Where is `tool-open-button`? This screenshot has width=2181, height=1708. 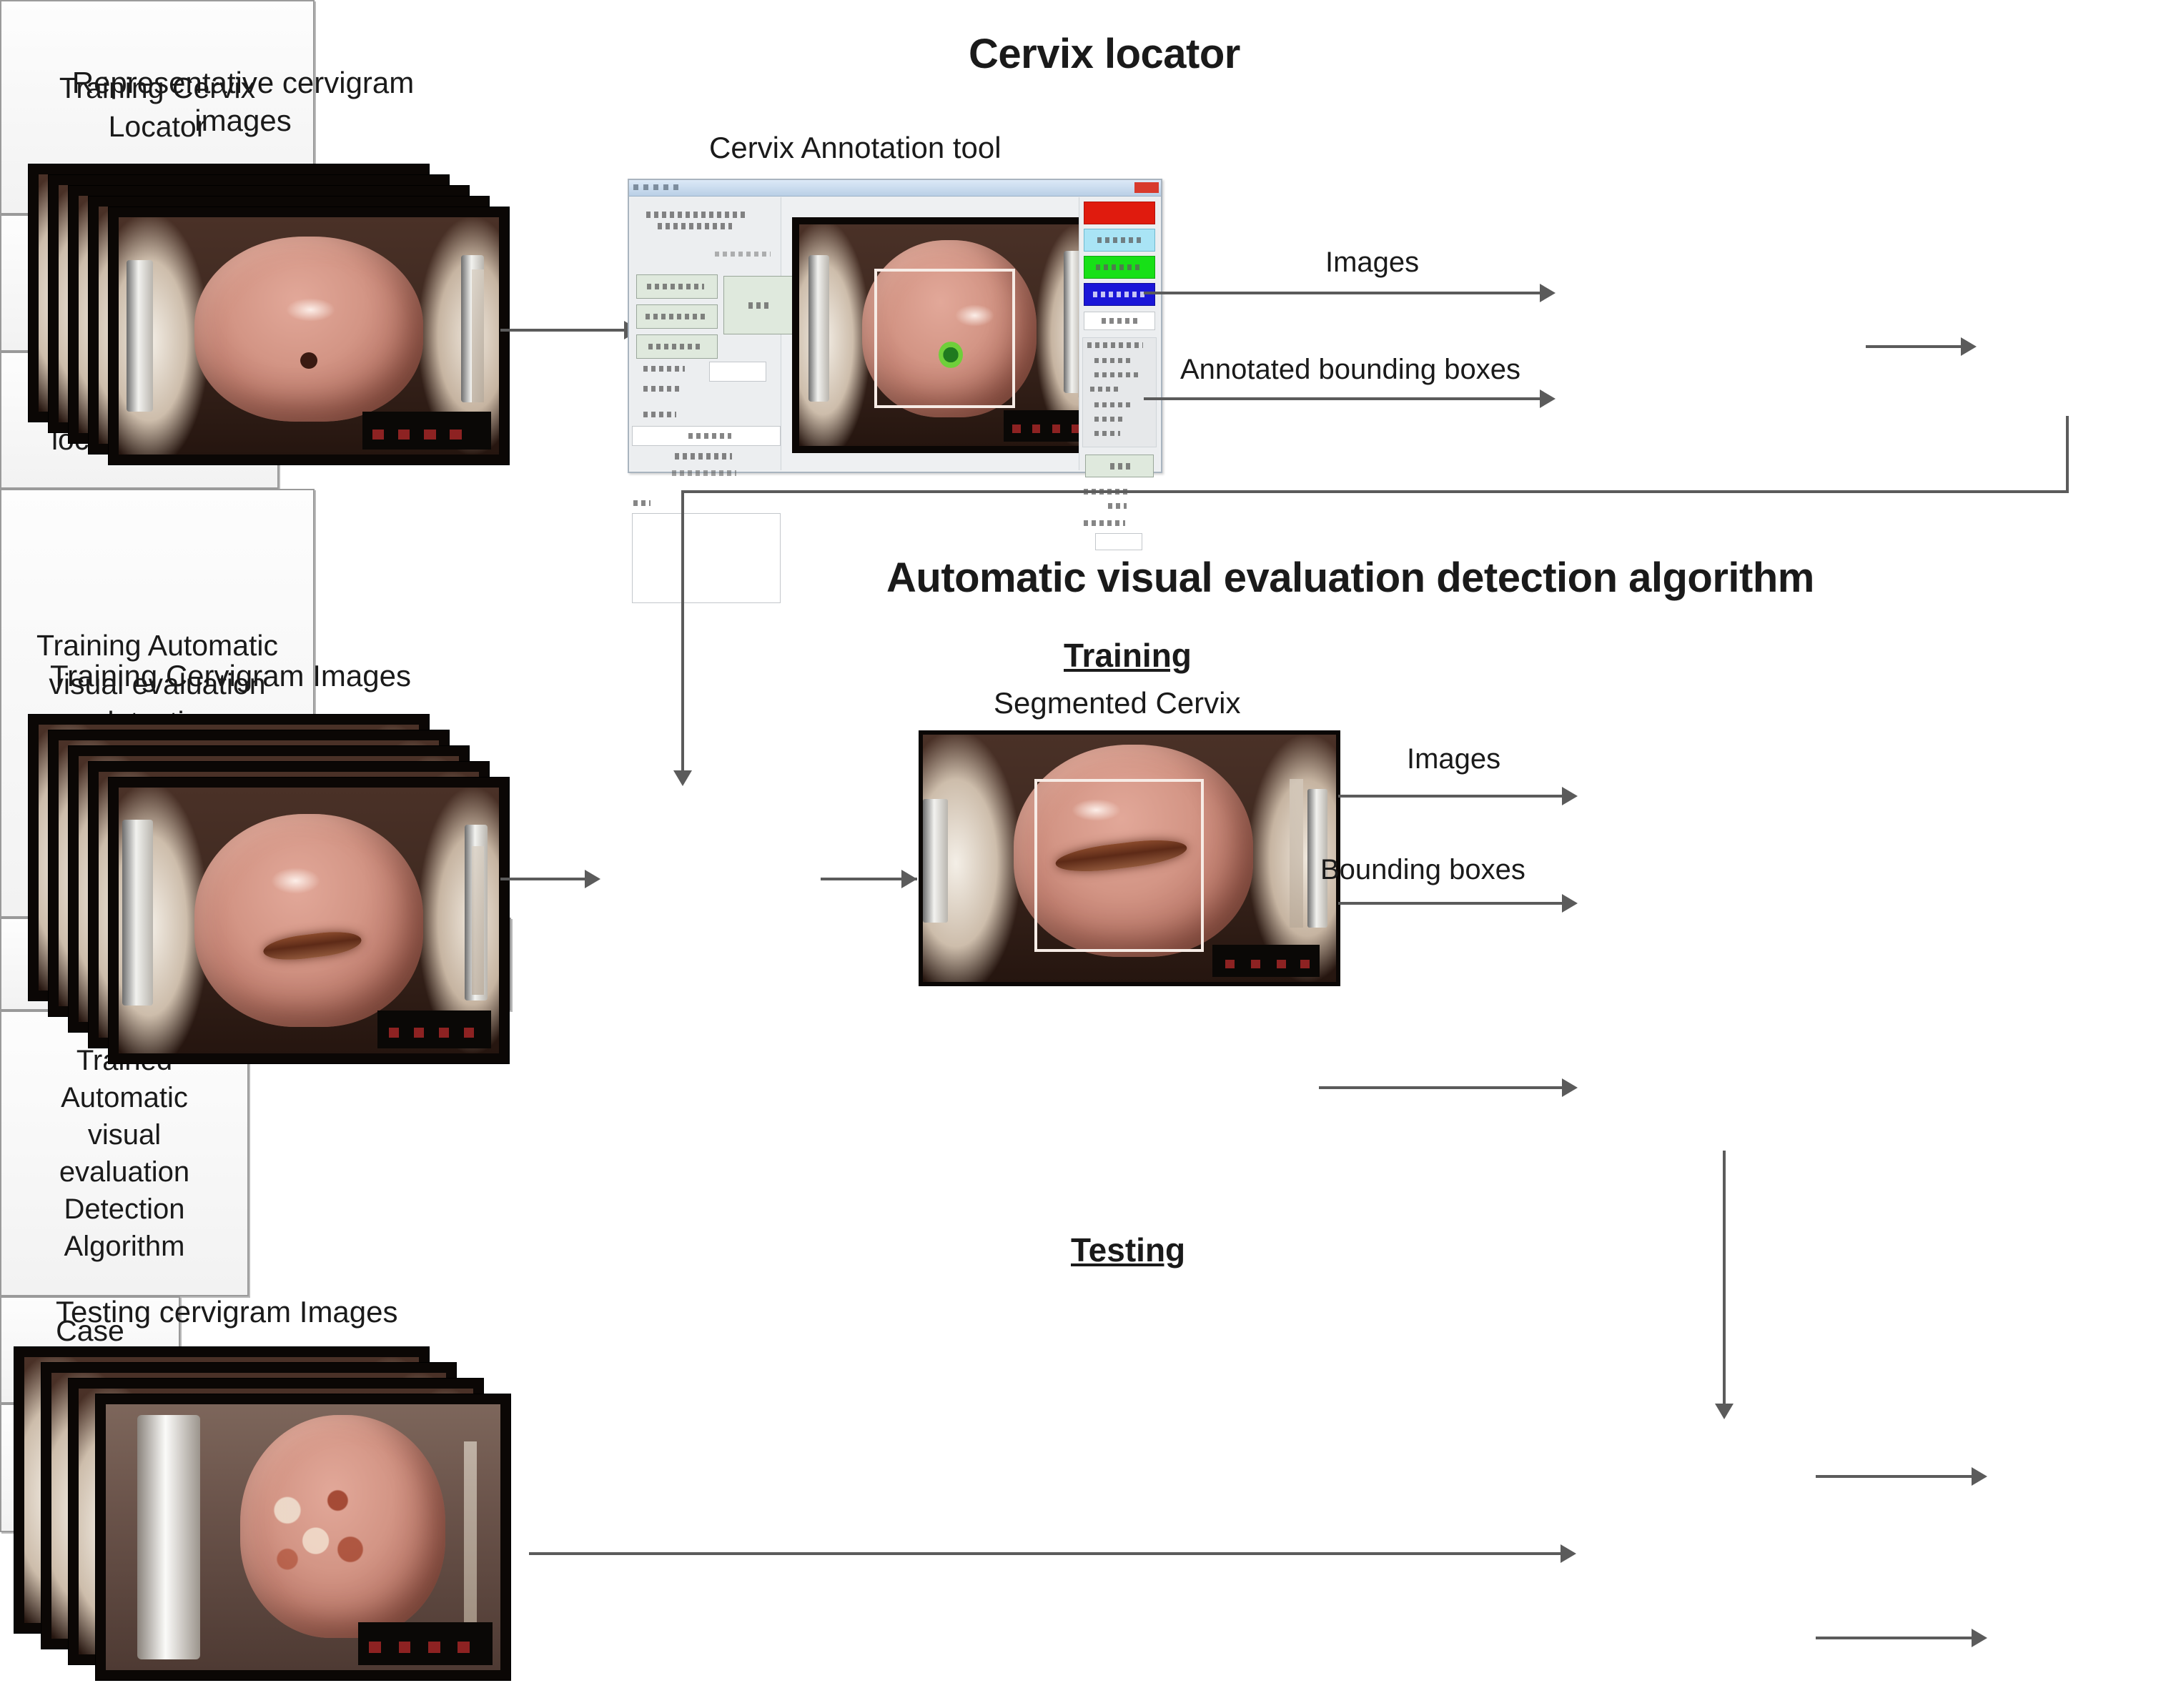 tool-open-button is located at coordinates (759, 305).